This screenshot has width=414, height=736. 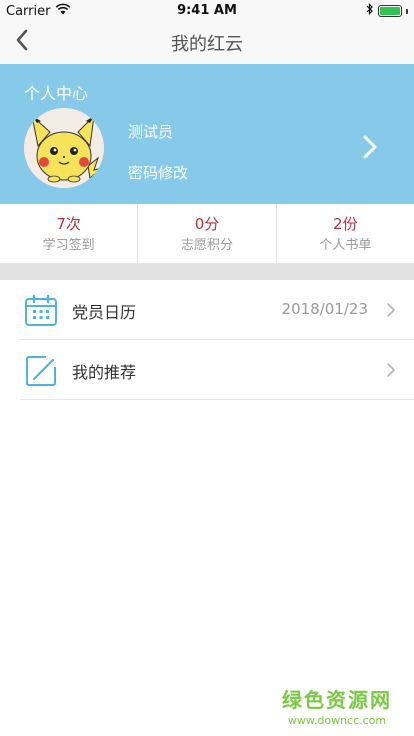 What do you see at coordinates (104, 372) in the screenshot?
I see `list-item-label: 我的推荐` at bounding box center [104, 372].